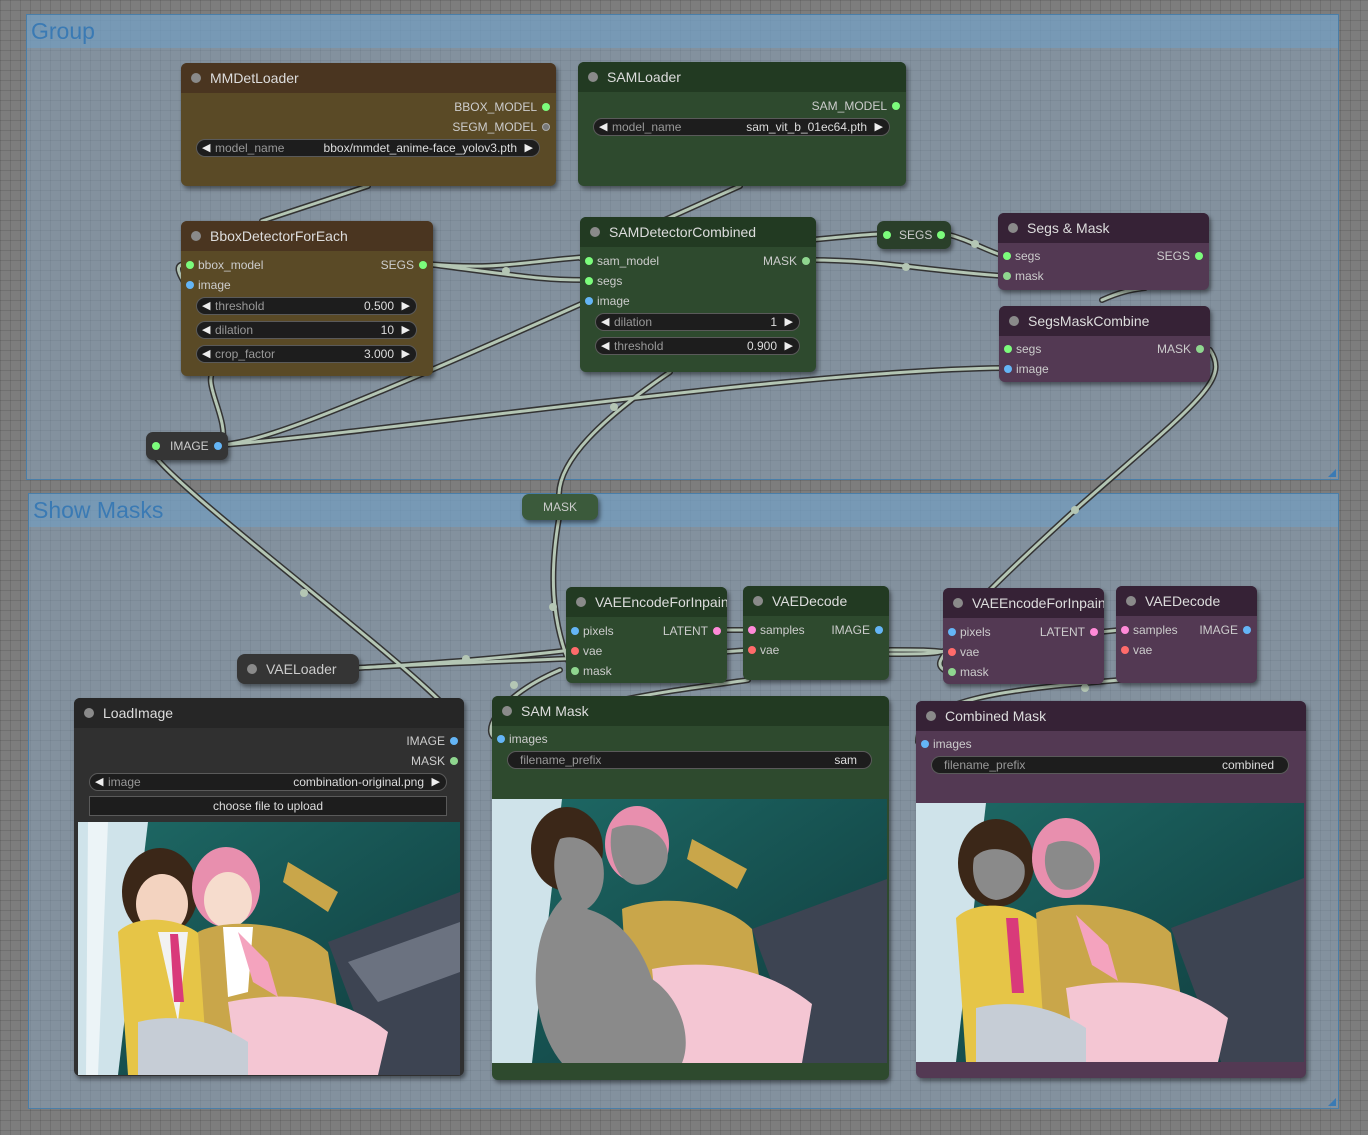 This screenshot has height=1135, width=1368. Describe the element at coordinates (268, 806) in the screenshot. I see `upload-button: choose file to upload` at that location.